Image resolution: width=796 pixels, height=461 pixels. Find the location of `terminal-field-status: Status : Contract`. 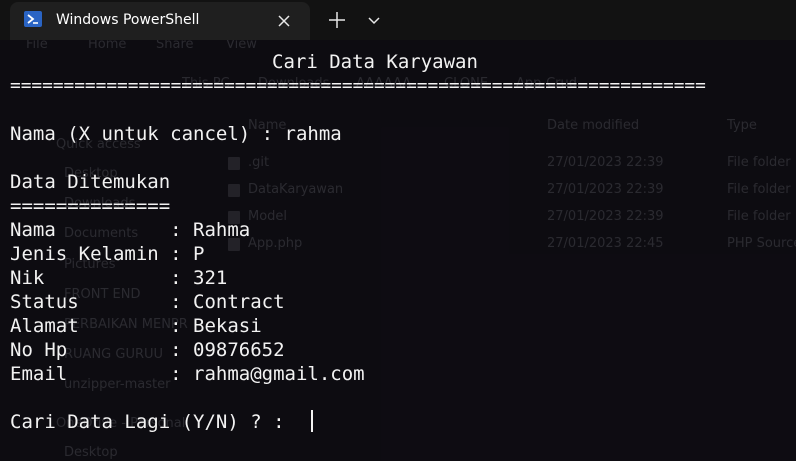

terminal-field-status: Status : Contract is located at coordinates (147, 302).